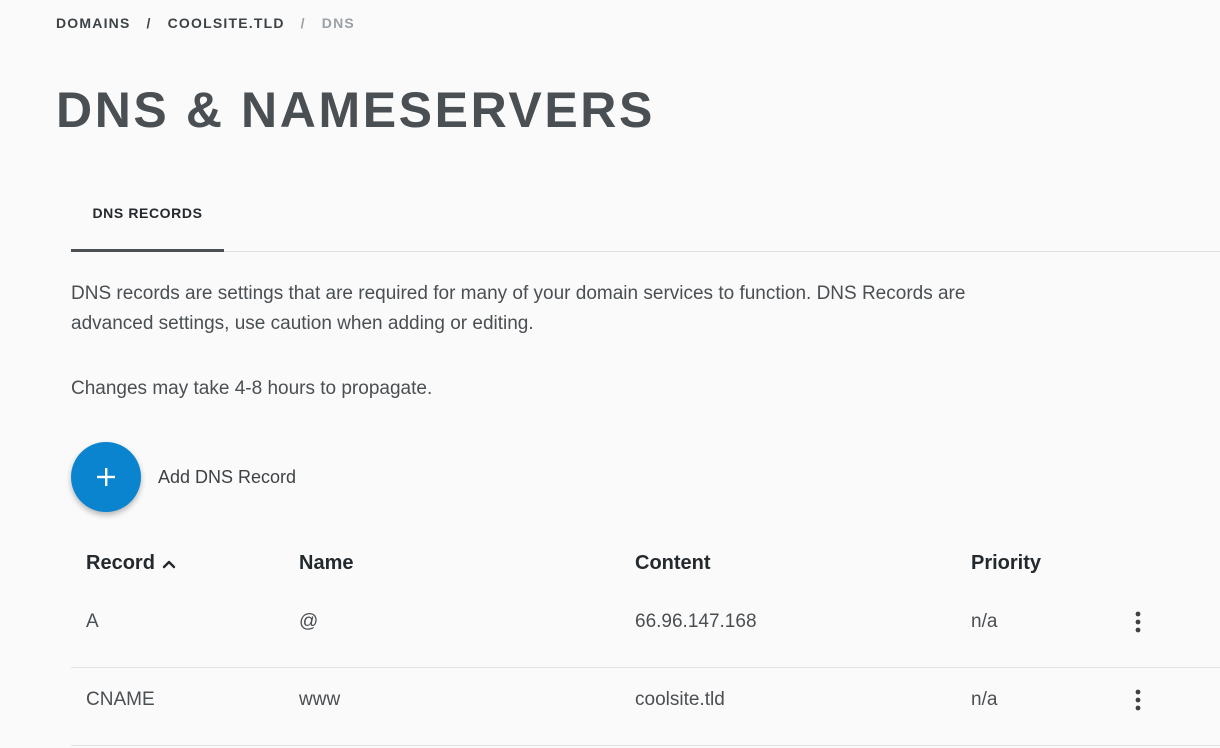  Describe the element at coordinates (680, 699) in the screenshot. I see `cell-content: coolsite.tld` at that location.